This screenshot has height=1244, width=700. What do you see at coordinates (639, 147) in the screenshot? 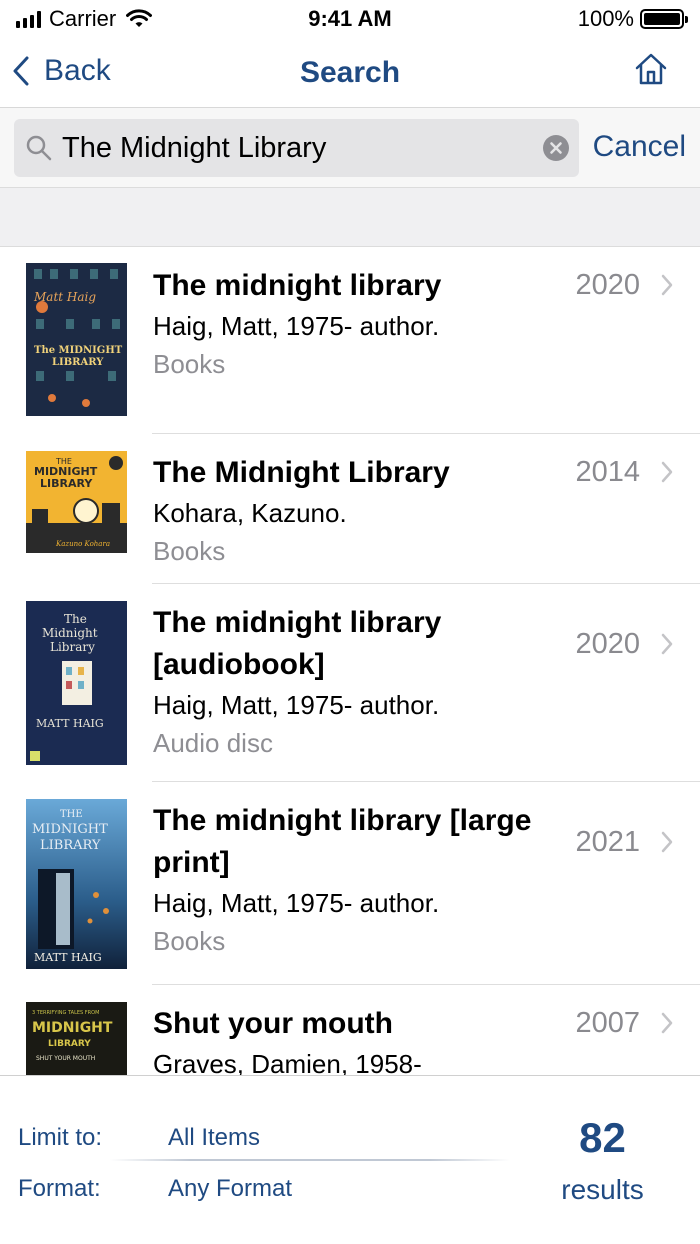
I see `cancel-button: Cancel` at bounding box center [639, 147].